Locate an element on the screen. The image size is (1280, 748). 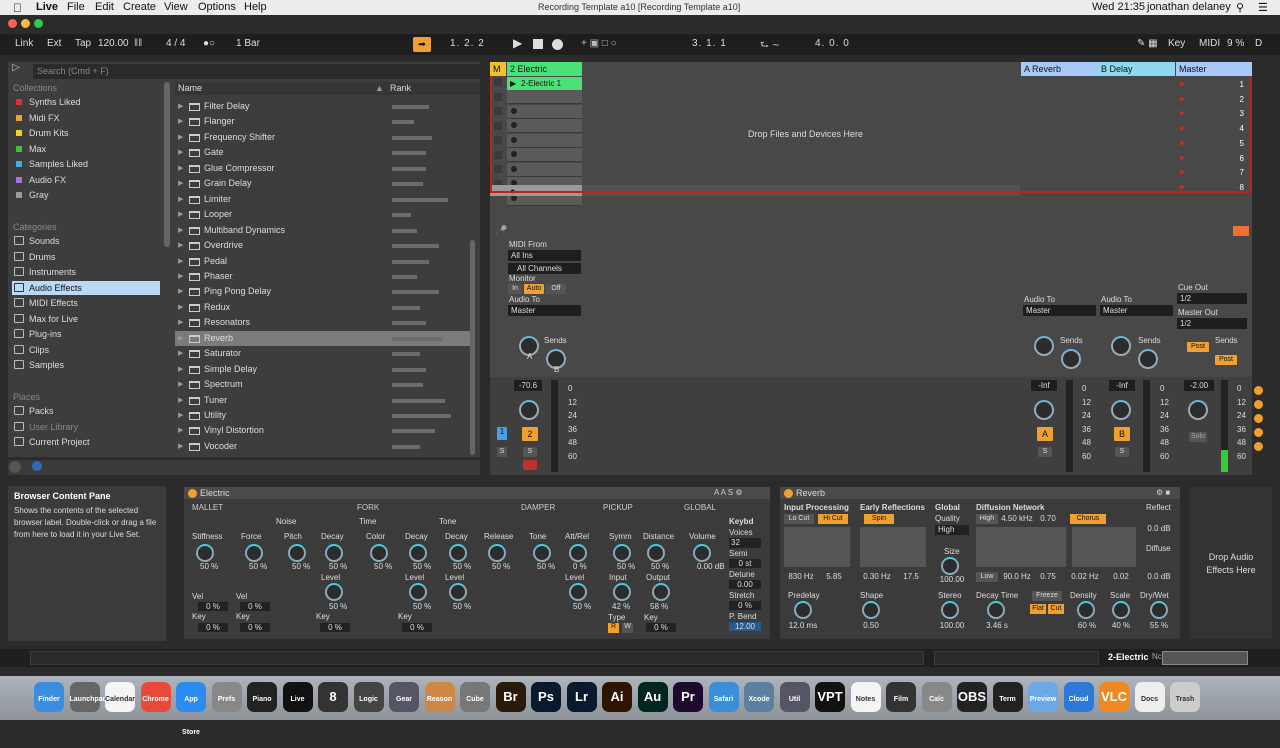
master-solo-button: Solo is located at coordinates (1198, 437).